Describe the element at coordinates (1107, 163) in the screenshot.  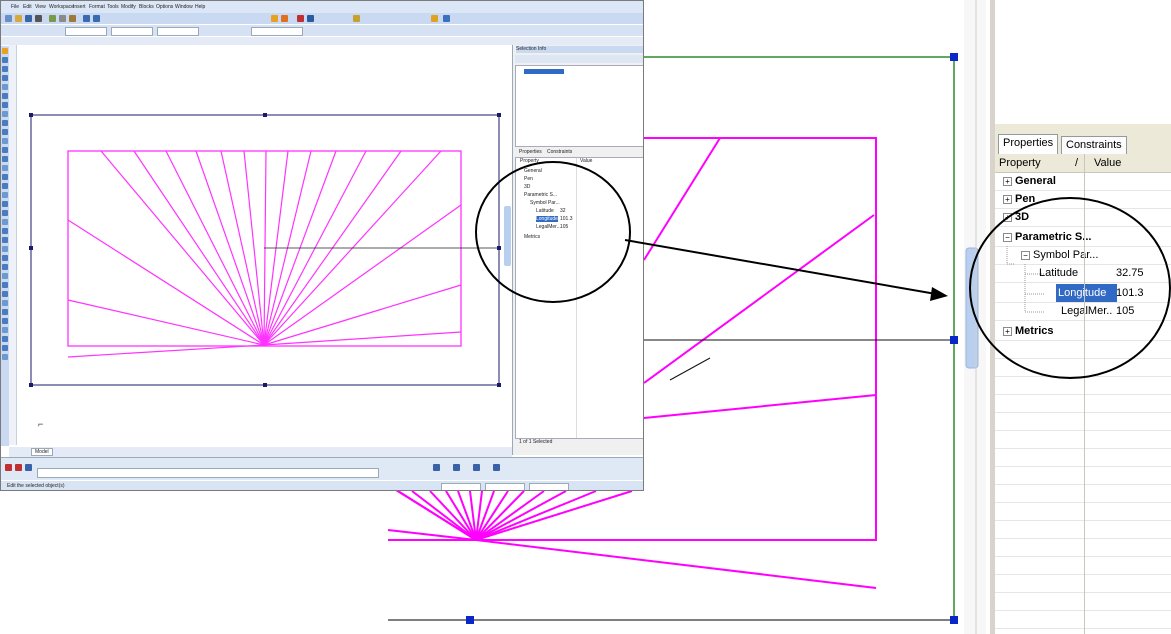
I see `column-header-value: Value` at that location.